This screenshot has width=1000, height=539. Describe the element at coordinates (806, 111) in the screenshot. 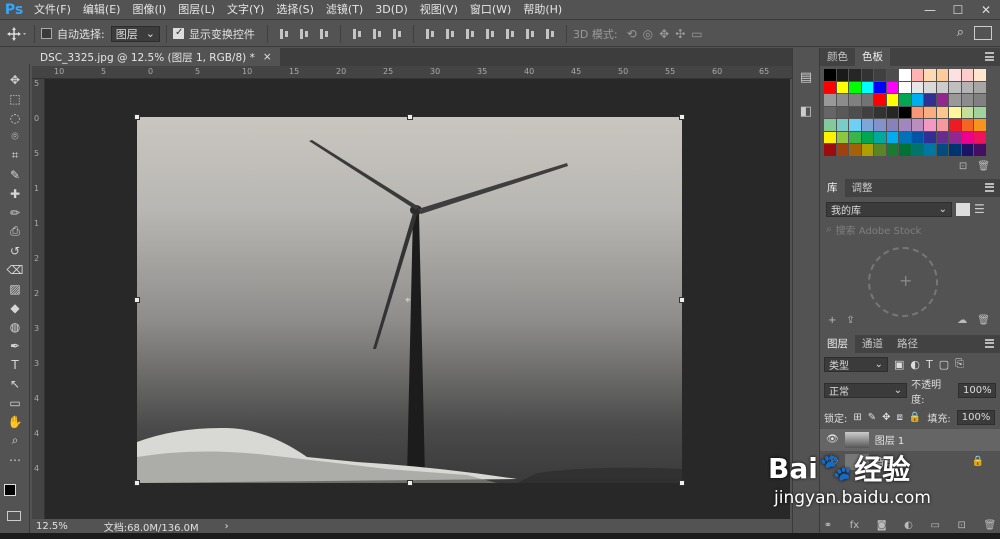

I see `properties-panel-icon: ◧` at that location.